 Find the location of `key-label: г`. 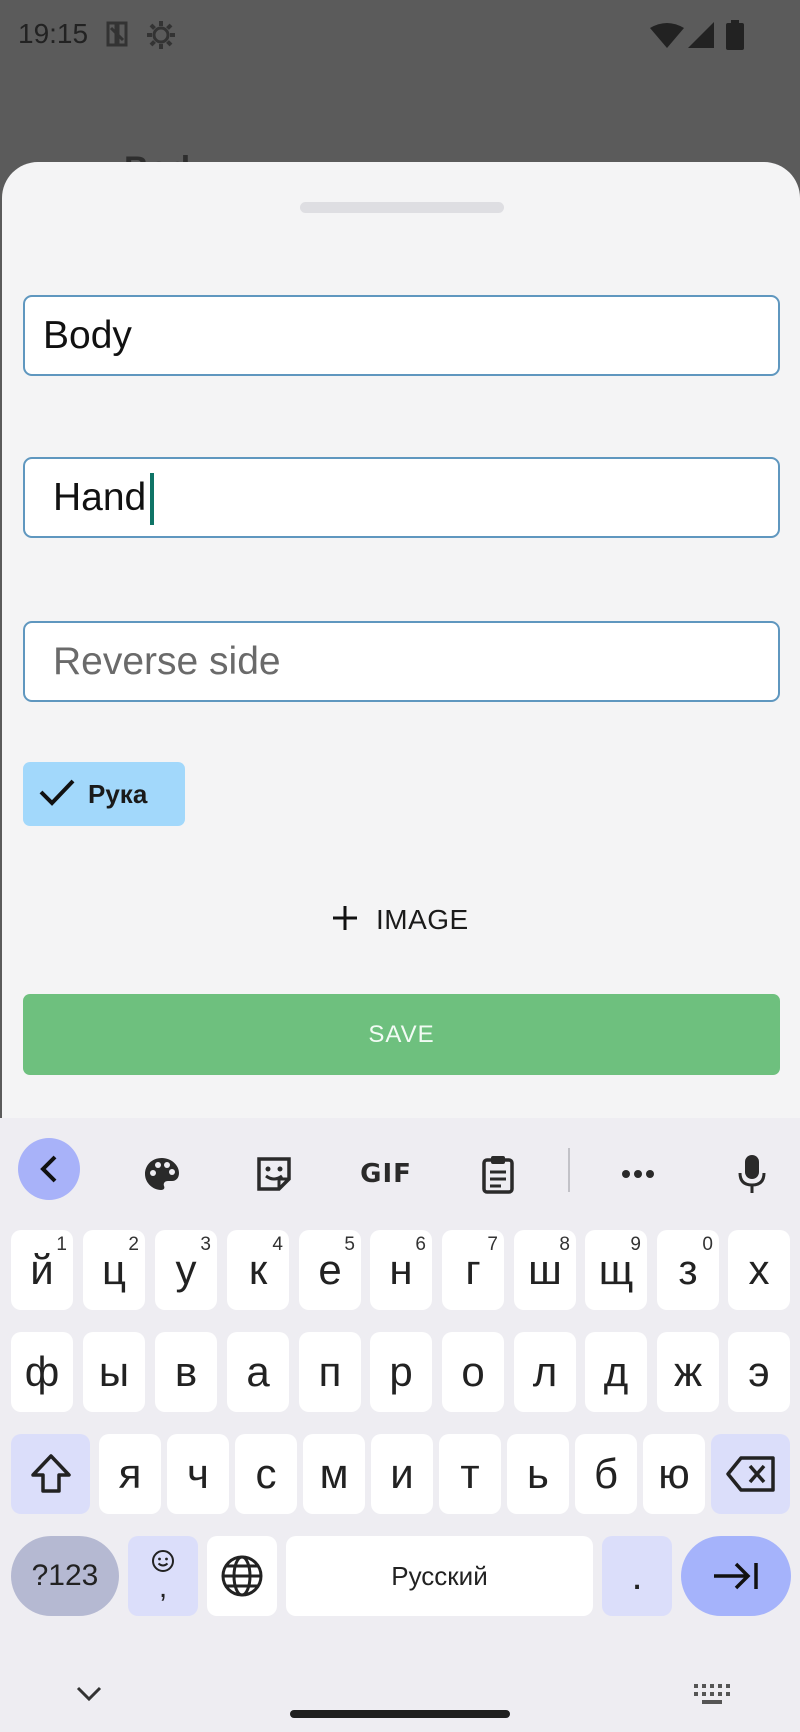

key-label: г is located at coordinates (473, 1269).